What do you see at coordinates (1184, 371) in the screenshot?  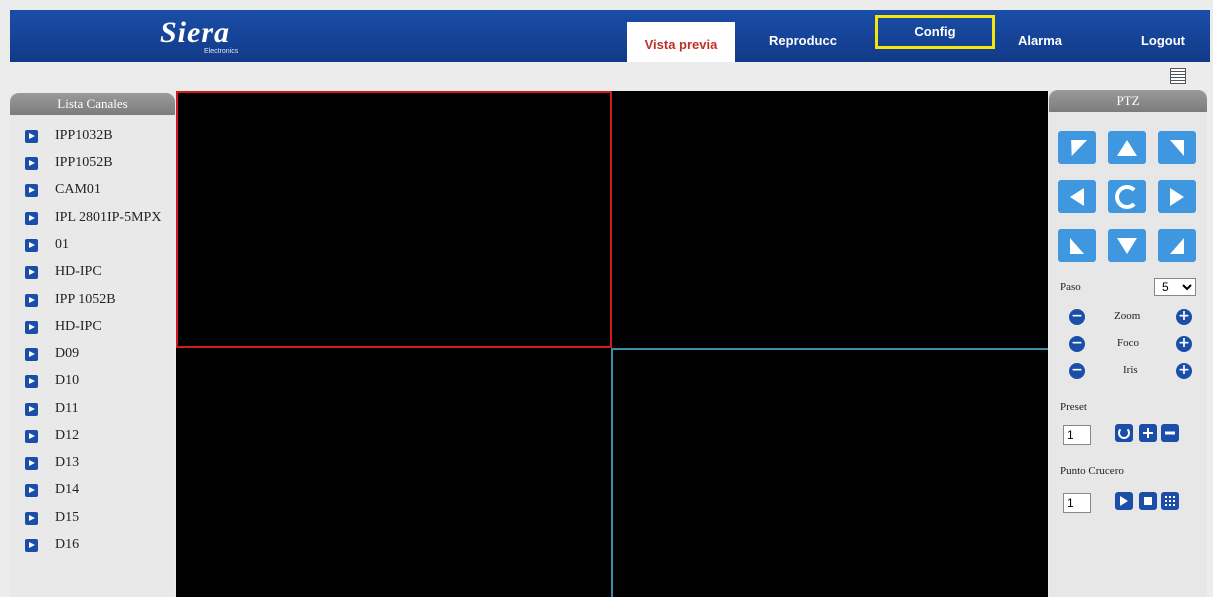 I see `iris-open-button: +` at bounding box center [1184, 371].